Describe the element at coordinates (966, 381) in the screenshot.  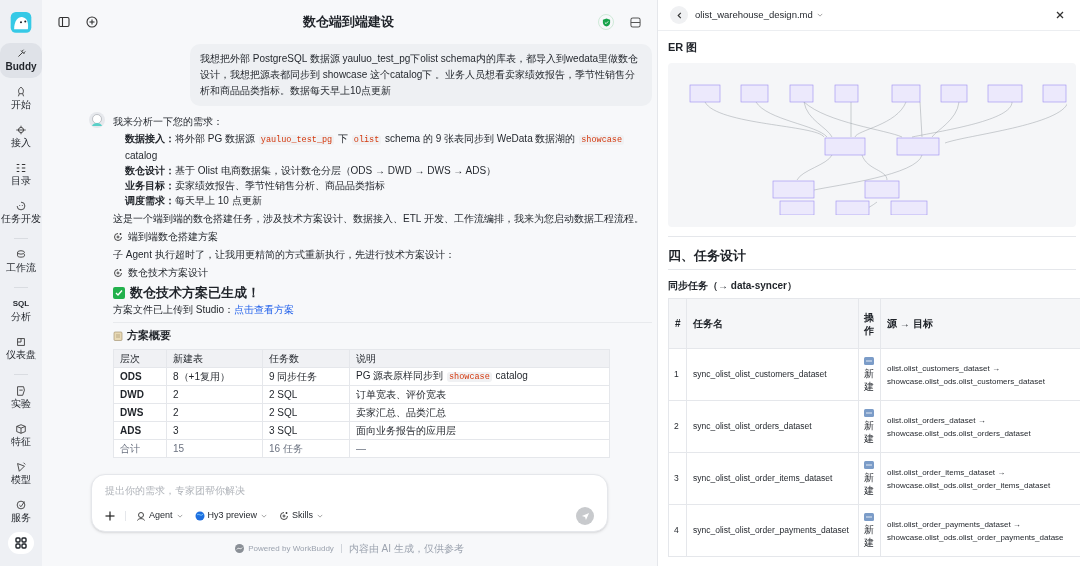
I see `table-cell-text: showcase.olist_ods.olist_customers_dataset` at that location.